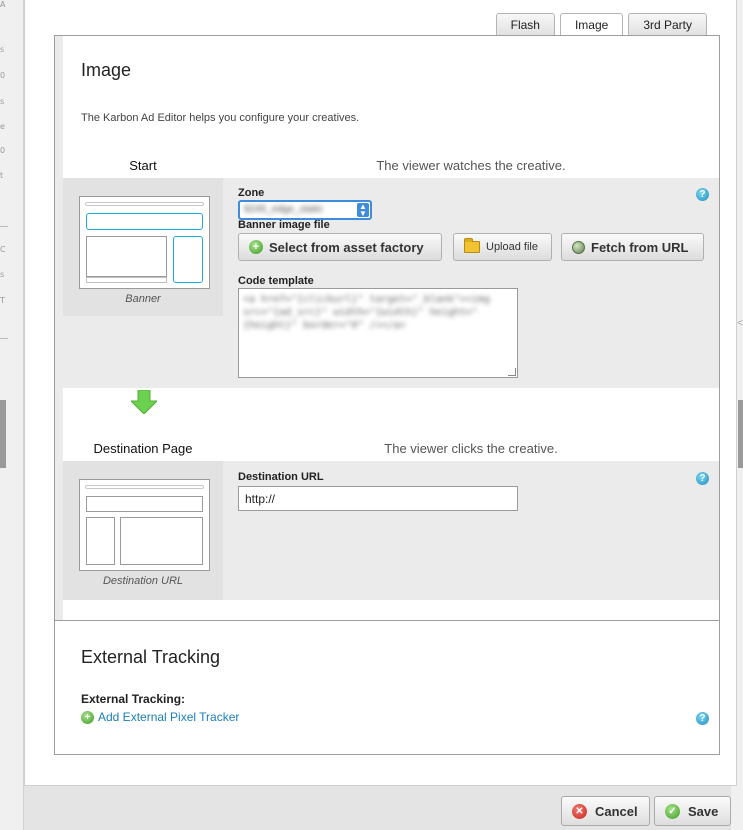 Image resolution: width=743 pixels, height=830 pixels. I want to click on destination-illustration, so click(144, 525).